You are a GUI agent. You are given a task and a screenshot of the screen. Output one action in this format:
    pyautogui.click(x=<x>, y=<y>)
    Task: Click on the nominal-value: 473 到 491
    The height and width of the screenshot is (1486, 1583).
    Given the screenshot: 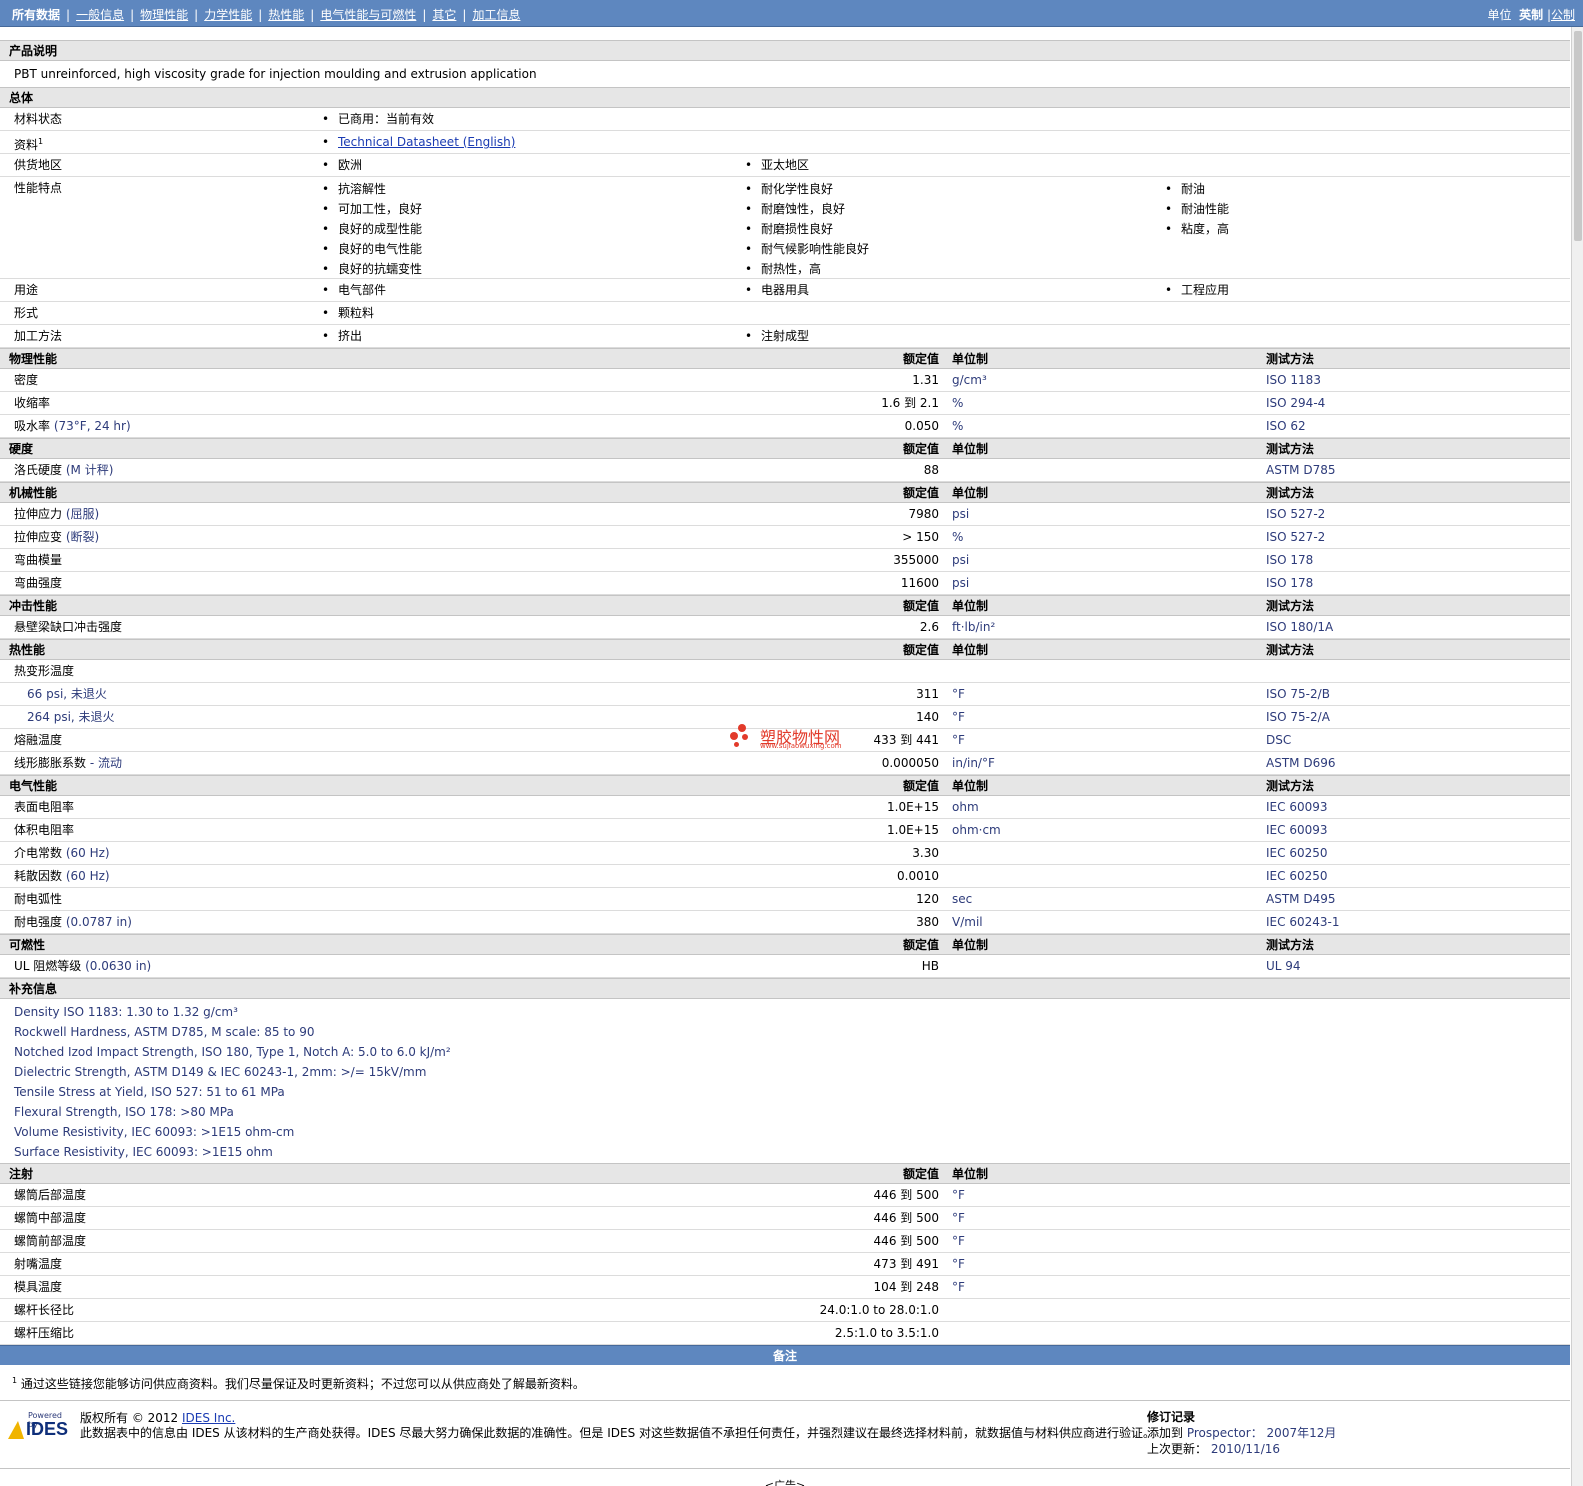 What is the action you would take?
    pyautogui.click(x=906, y=1264)
    